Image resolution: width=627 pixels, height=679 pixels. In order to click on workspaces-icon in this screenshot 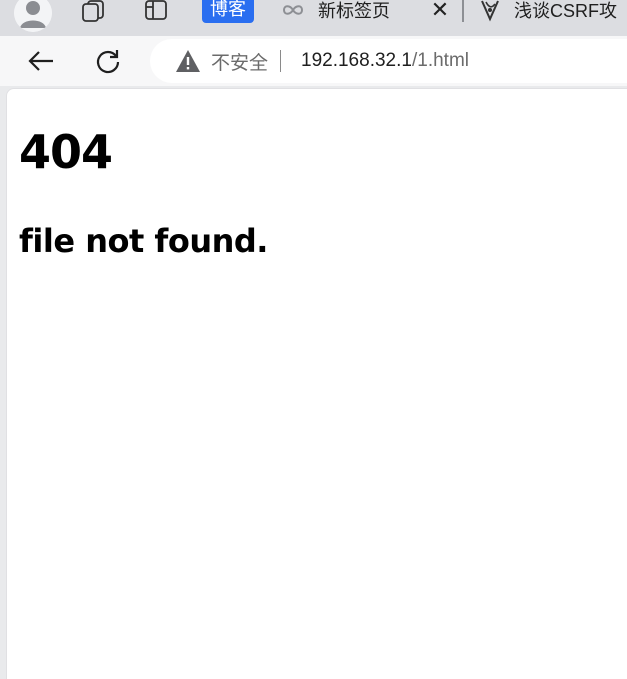, I will do `click(93, 11)`.